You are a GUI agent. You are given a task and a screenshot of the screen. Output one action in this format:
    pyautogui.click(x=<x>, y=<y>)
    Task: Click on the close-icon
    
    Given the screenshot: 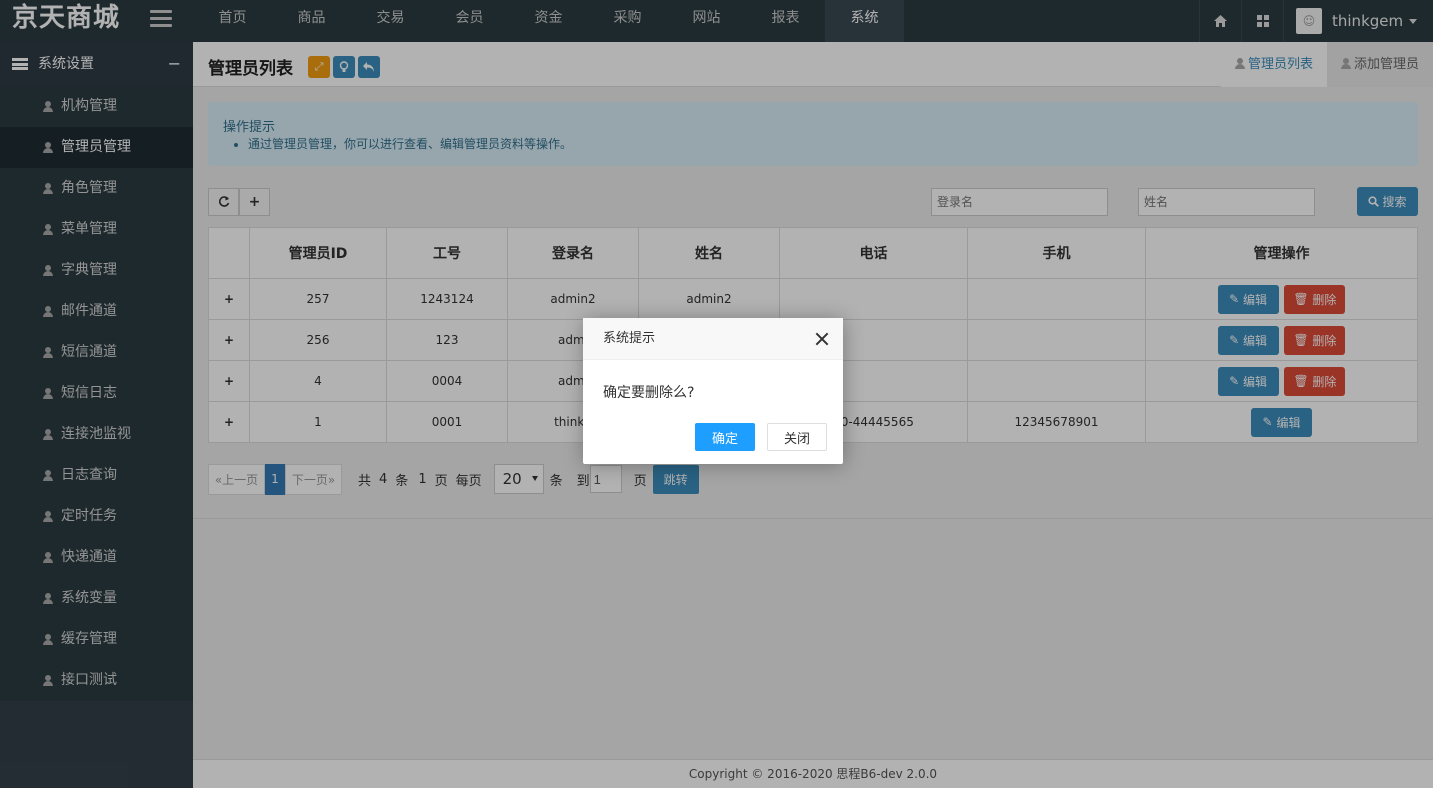 What is the action you would take?
    pyautogui.click(x=822, y=339)
    